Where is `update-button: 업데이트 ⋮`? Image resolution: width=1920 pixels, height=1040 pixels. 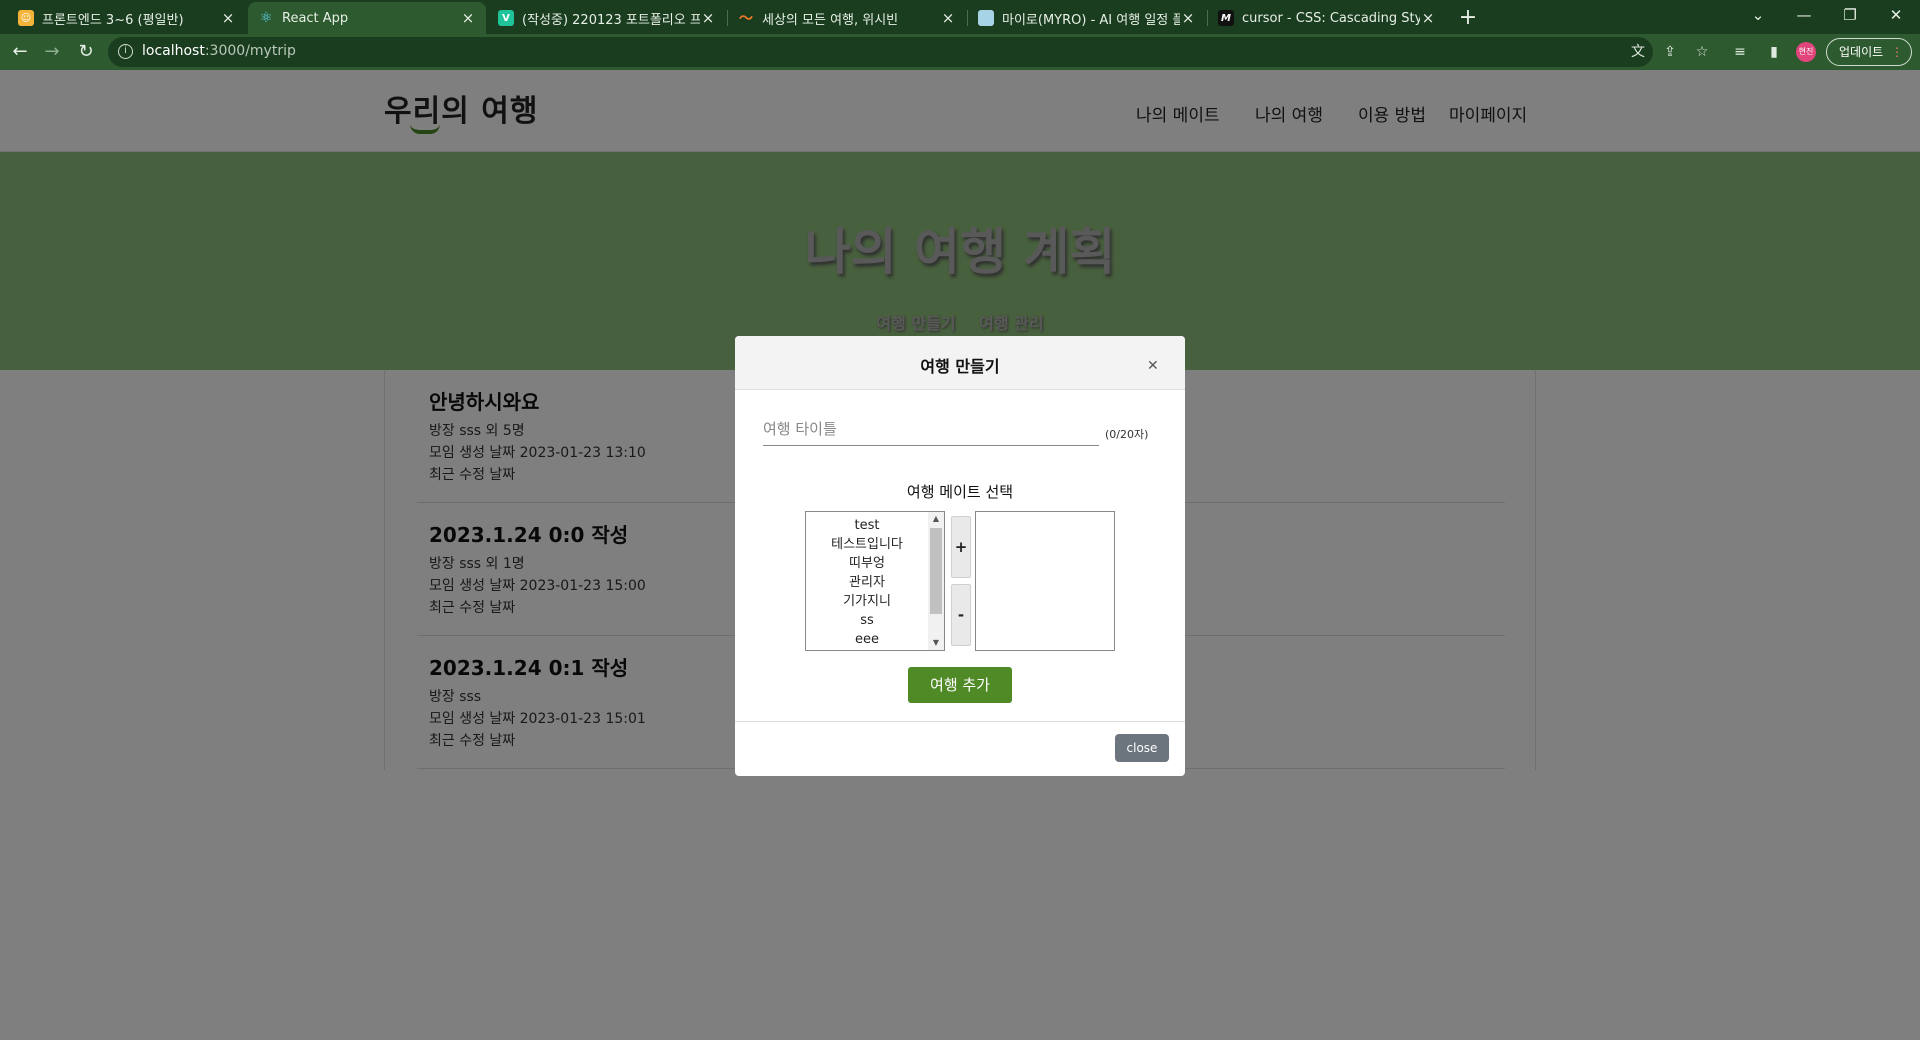
update-button: 업데이트 ⋮ is located at coordinates (1869, 52).